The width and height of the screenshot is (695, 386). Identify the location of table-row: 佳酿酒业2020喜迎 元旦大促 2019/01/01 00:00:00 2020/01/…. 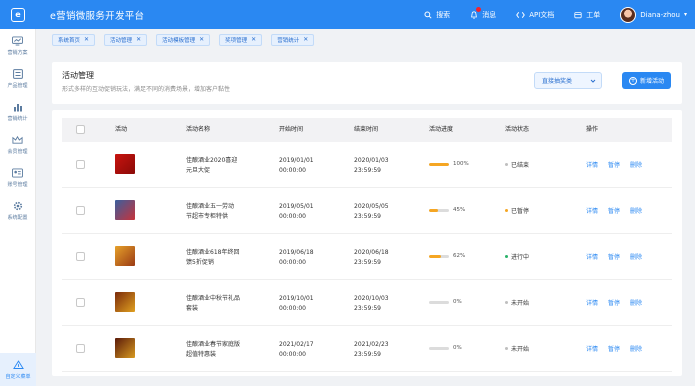
(367, 165).